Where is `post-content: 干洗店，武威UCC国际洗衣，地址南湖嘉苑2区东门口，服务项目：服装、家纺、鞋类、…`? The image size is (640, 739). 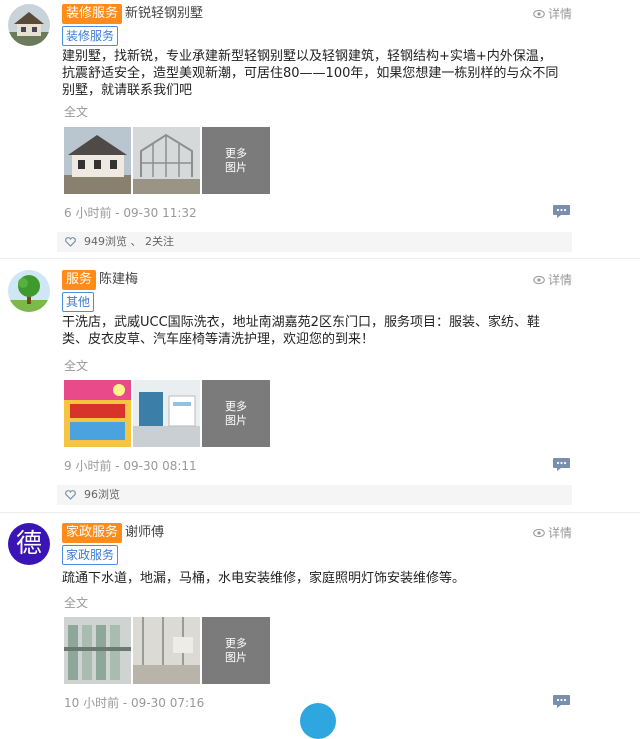 post-content: 干洗店，武威UCC国际洗衣，地址南湖嘉苑2区东门口，服务项目：服装、家纺、鞋类、… is located at coordinates (301, 331).